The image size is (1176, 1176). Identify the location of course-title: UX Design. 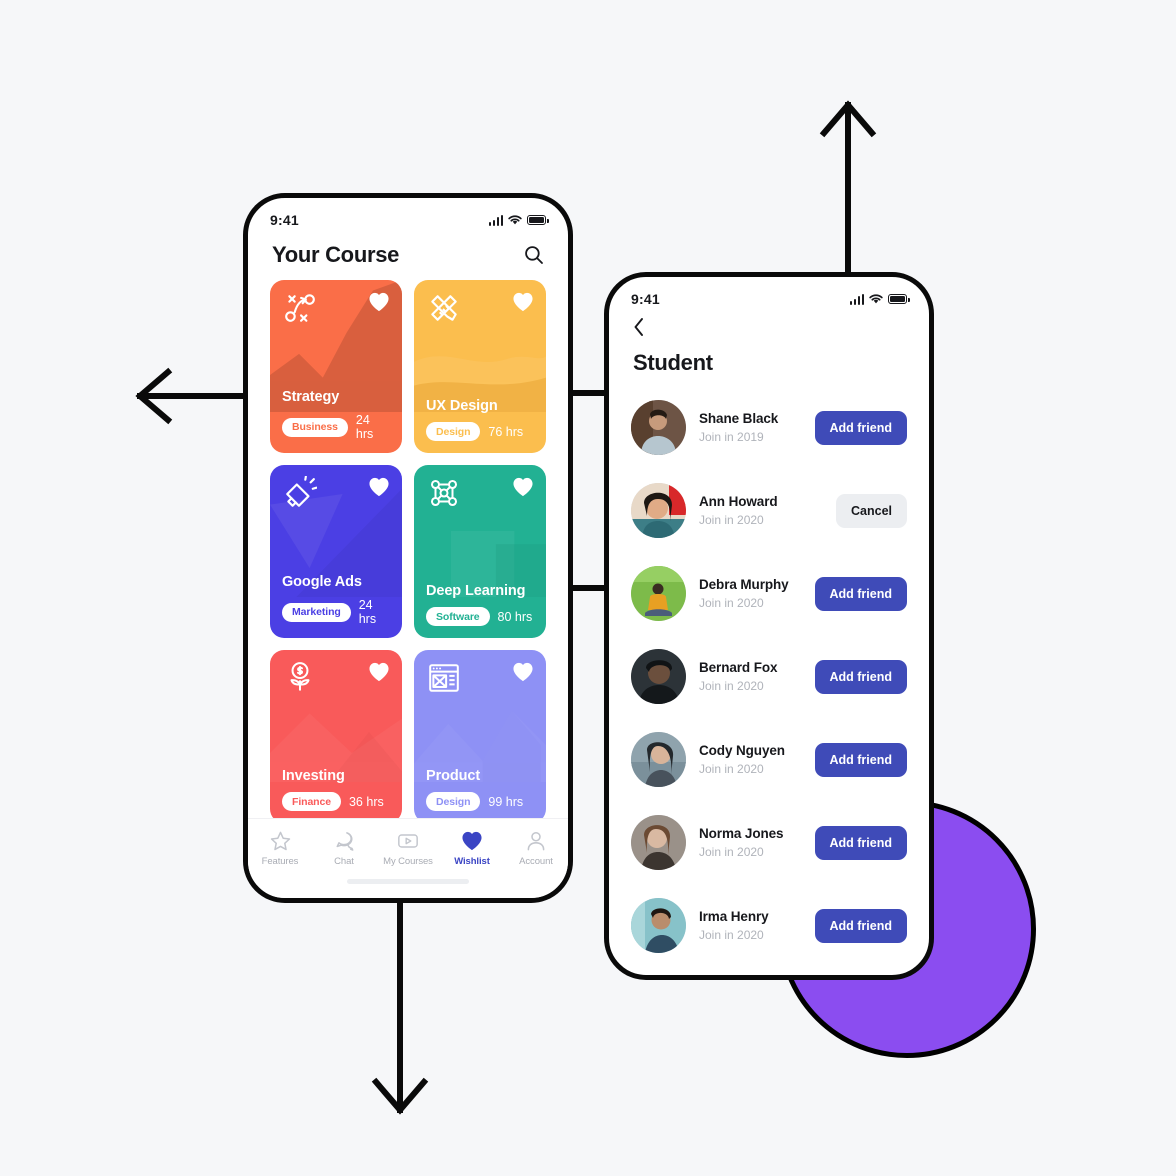
(462, 406).